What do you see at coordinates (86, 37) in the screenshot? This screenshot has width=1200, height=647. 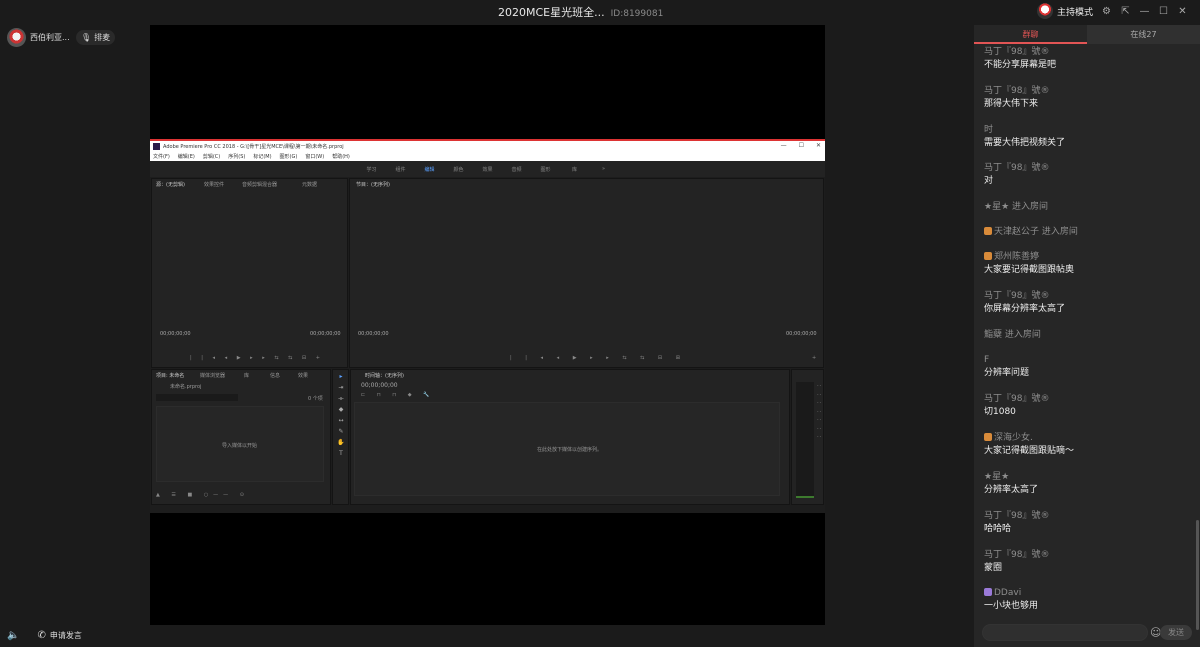 I see `mic-icon: 🎙` at bounding box center [86, 37].